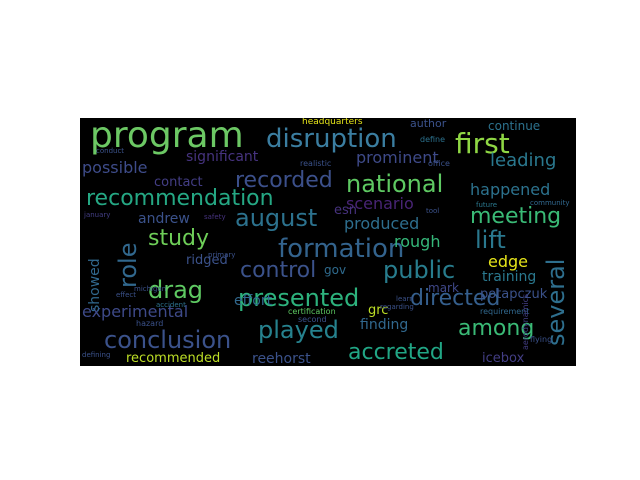 The image size is (640, 480). I want to click on word-andrew: andrew, so click(164, 219).